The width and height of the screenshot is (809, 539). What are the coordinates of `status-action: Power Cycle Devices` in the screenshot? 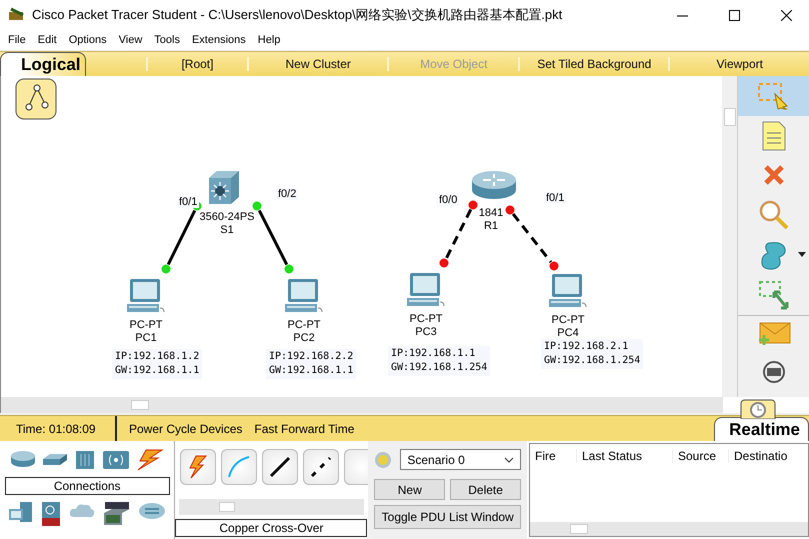 It's located at (185, 429).